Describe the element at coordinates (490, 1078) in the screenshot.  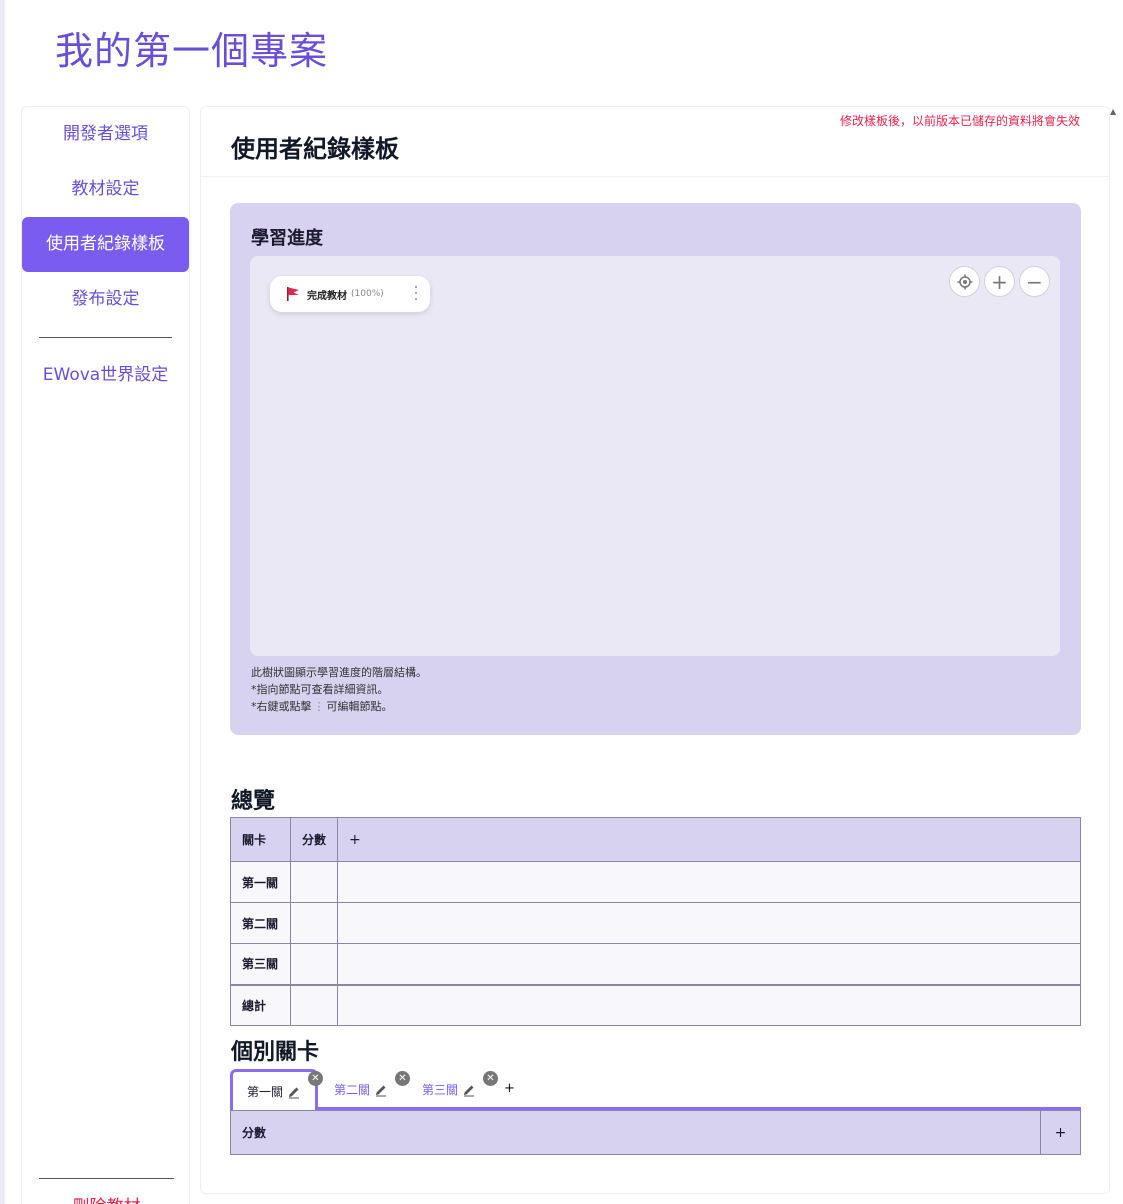
I see `close-tab-3-icon: ✕` at that location.